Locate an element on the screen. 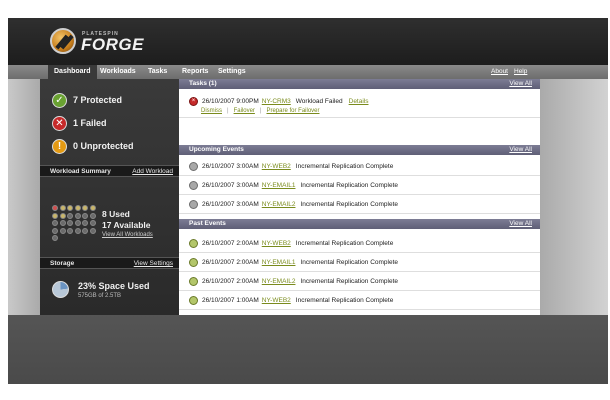 Image resolution: width=610 pixels, height=400 pixels. task-details-link: Details is located at coordinates (359, 101).